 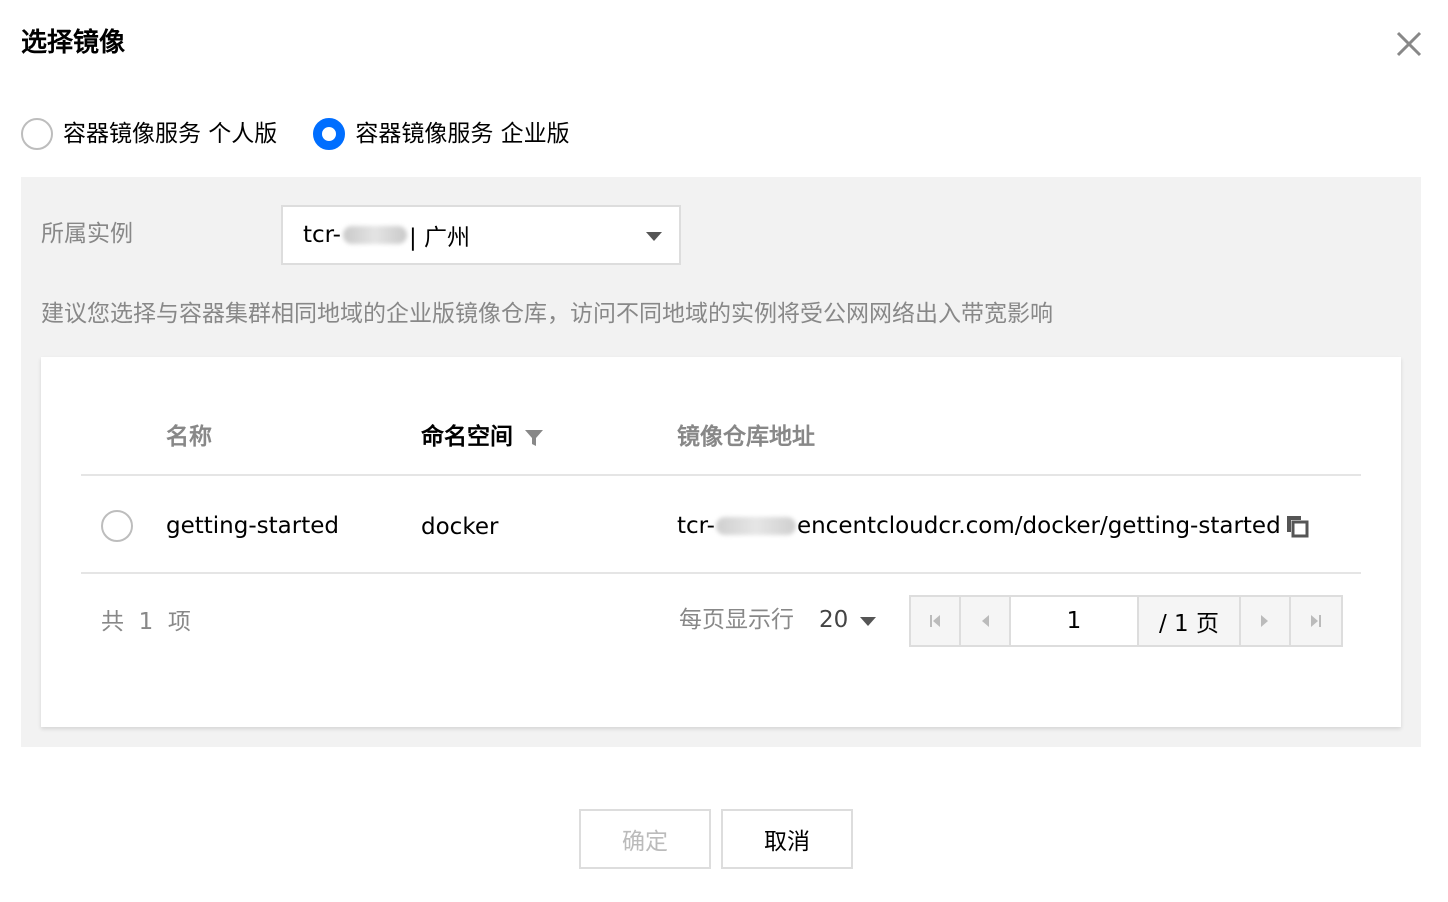 What do you see at coordinates (834, 620) in the screenshot?
I see `per-page-value: 20` at bounding box center [834, 620].